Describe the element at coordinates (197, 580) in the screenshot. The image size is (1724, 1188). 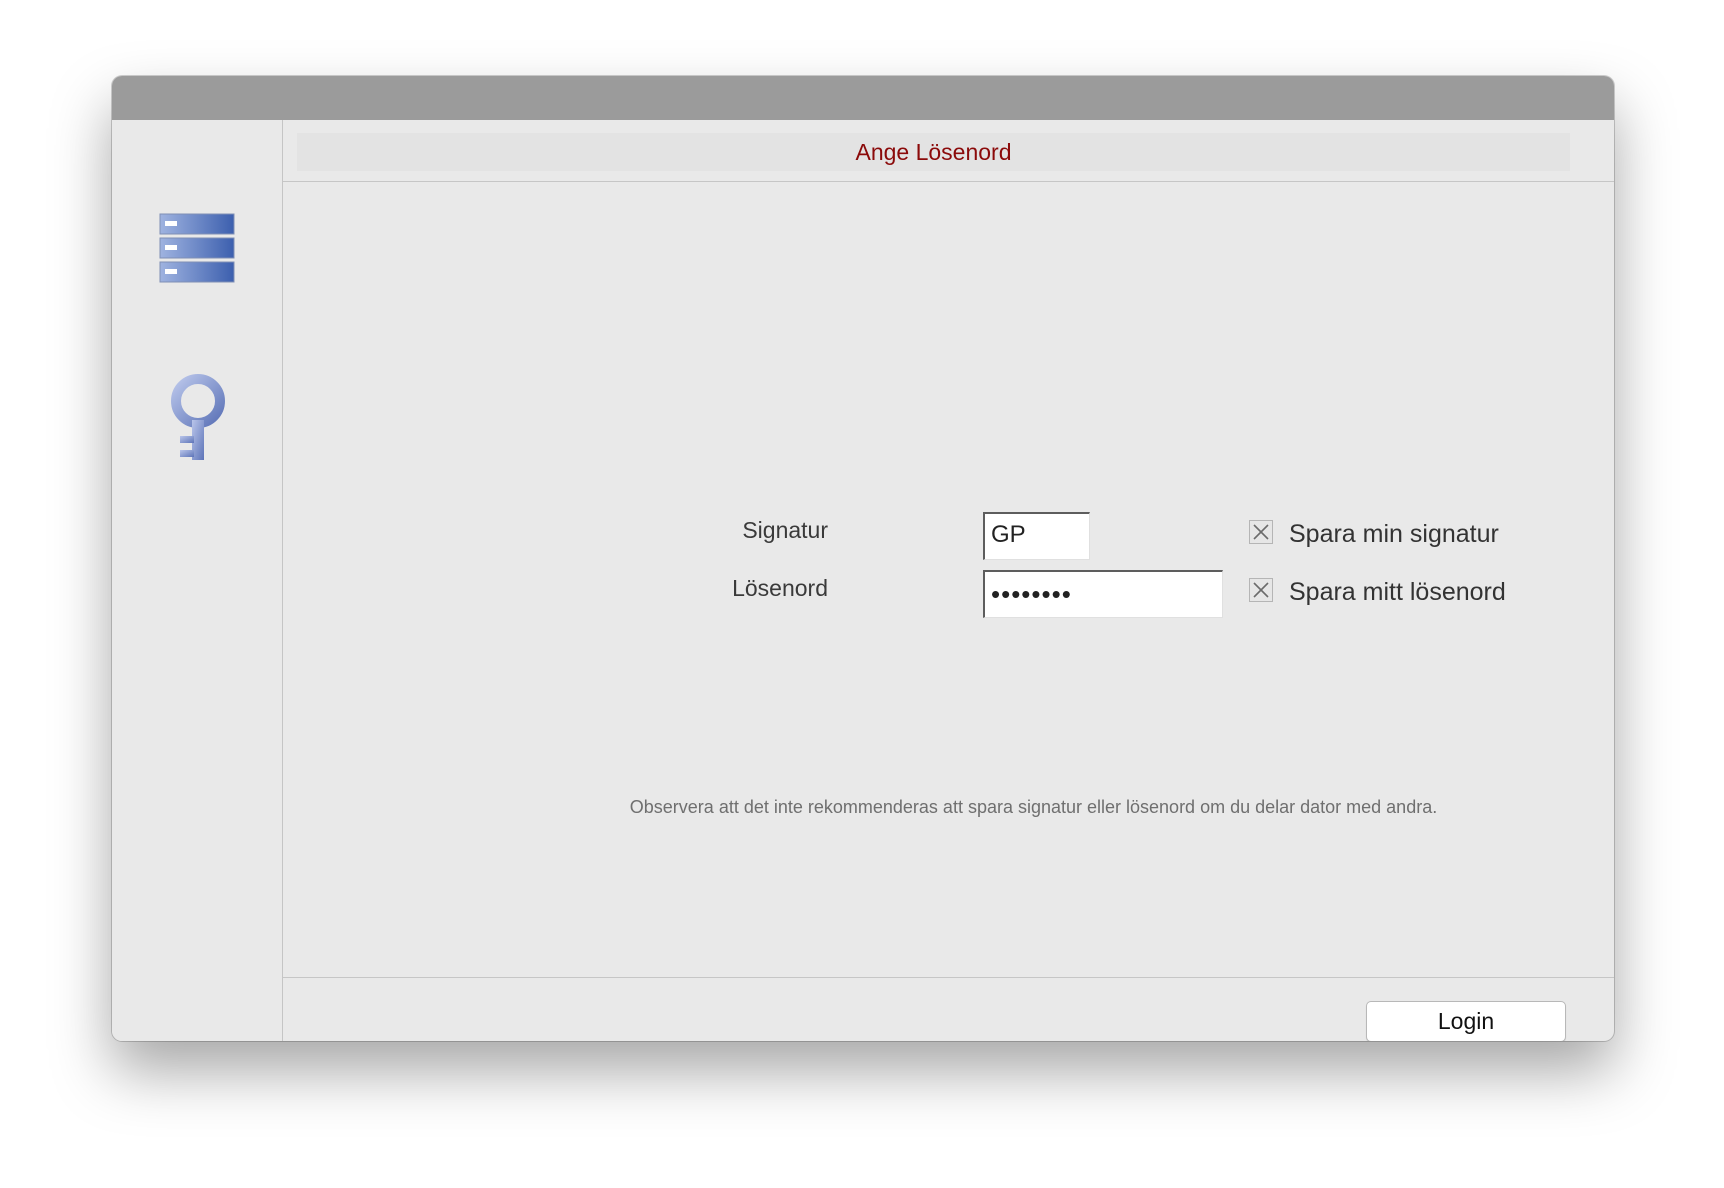
I see `sidebar` at that location.